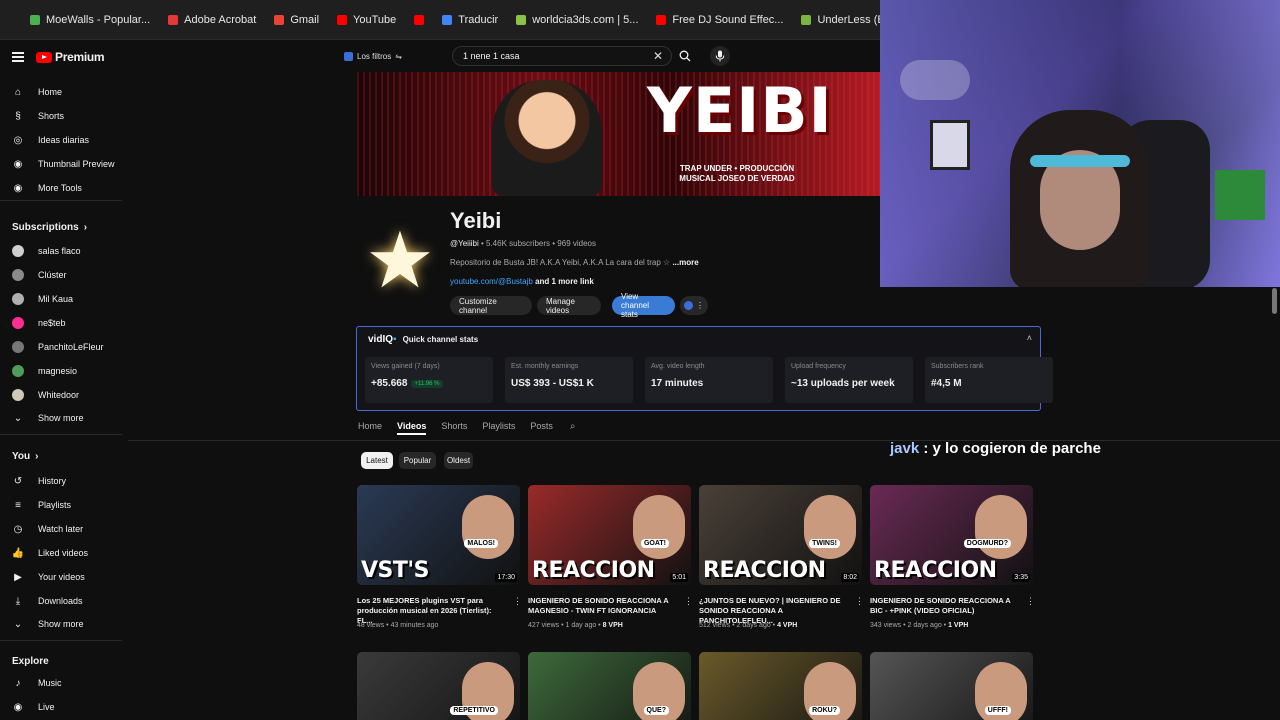 The width and height of the screenshot is (1280, 720). I want to click on show-more-you: ⌄ Show more, so click(48, 624).